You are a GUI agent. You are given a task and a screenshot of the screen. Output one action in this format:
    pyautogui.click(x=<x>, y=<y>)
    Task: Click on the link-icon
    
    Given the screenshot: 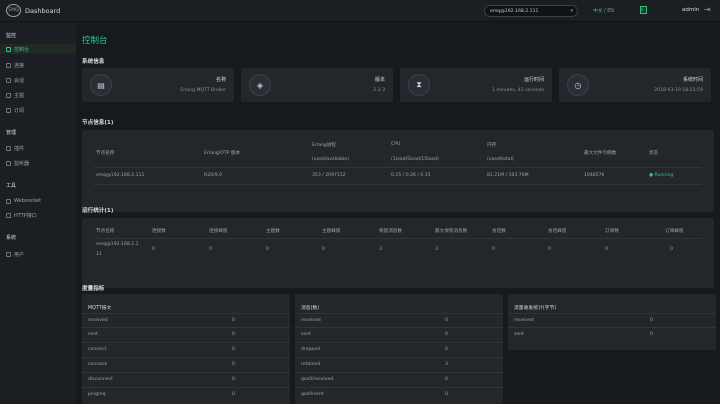 What is the action you would take?
    pyautogui.click(x=8, y=65)
    